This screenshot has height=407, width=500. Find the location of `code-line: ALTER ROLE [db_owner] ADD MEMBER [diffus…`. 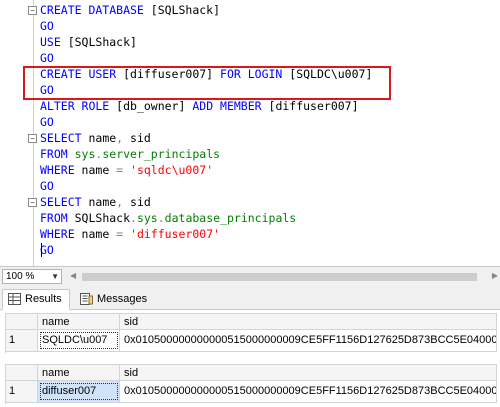

code-line: ALTER ROLE [db_owner] ADD MEMBER [diffus… is located at coordinates (199, 106).